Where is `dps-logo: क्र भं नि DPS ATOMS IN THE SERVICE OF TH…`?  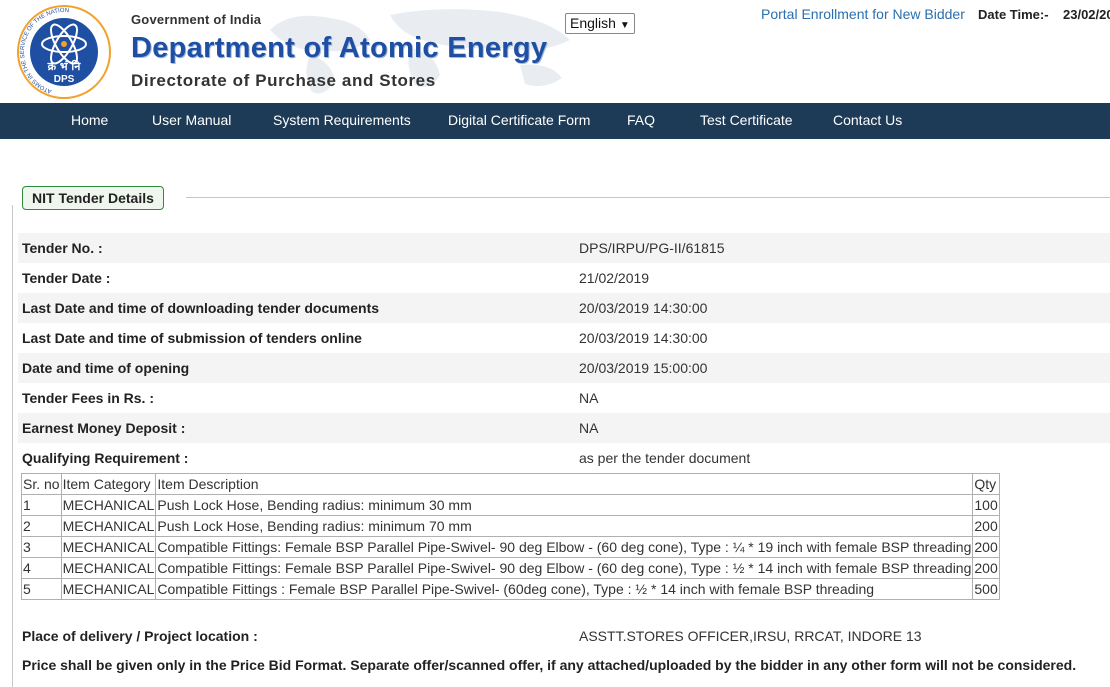
dps-logo: क्र भं नि DPS ATOMS IN THE SERVICE OF TH… is located at coordinates (64, 52).